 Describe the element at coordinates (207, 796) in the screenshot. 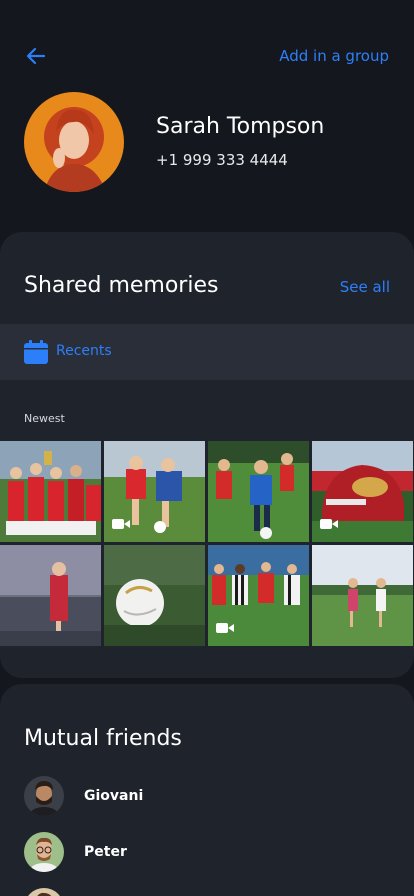

I see `friend-item-giovani: Giovani` at that location.